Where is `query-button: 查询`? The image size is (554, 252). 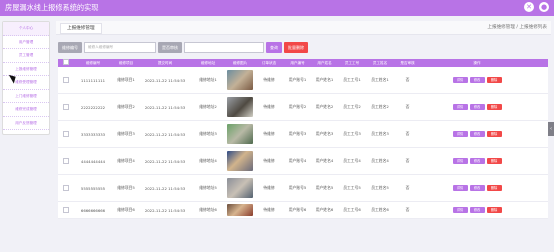
query-button: 查询 is located at coordinates (274, 47).